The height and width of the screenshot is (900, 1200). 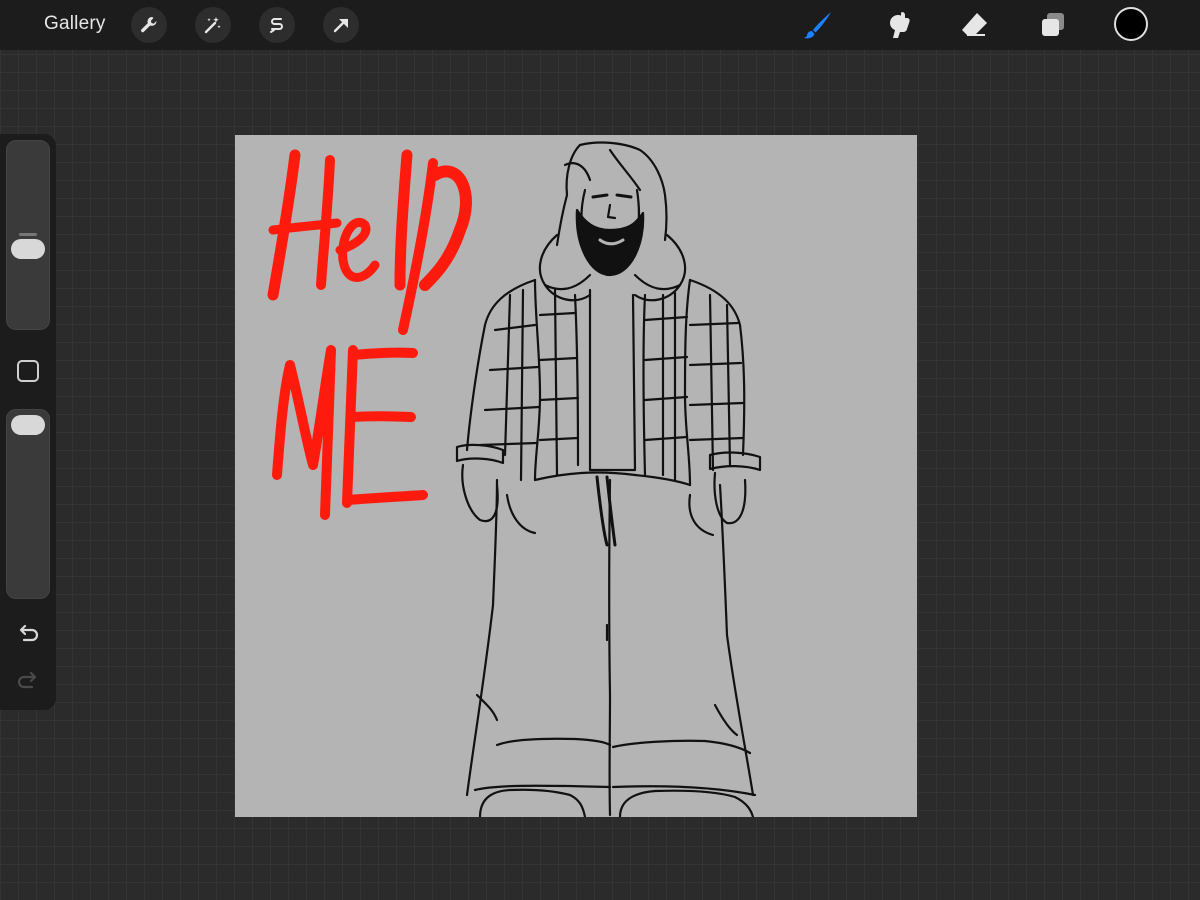 I want to click on transform-arrow-icon, so click(x=341, y=25).